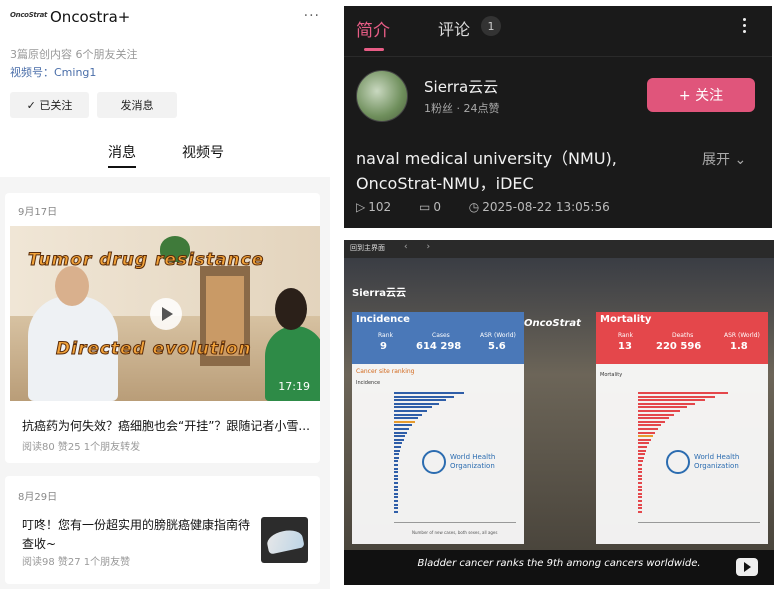 The image size is (774, 589). Describe the element at coordinates (379, 293) in the screenshot. I see `video-watermark: Sierra云云` at that location.